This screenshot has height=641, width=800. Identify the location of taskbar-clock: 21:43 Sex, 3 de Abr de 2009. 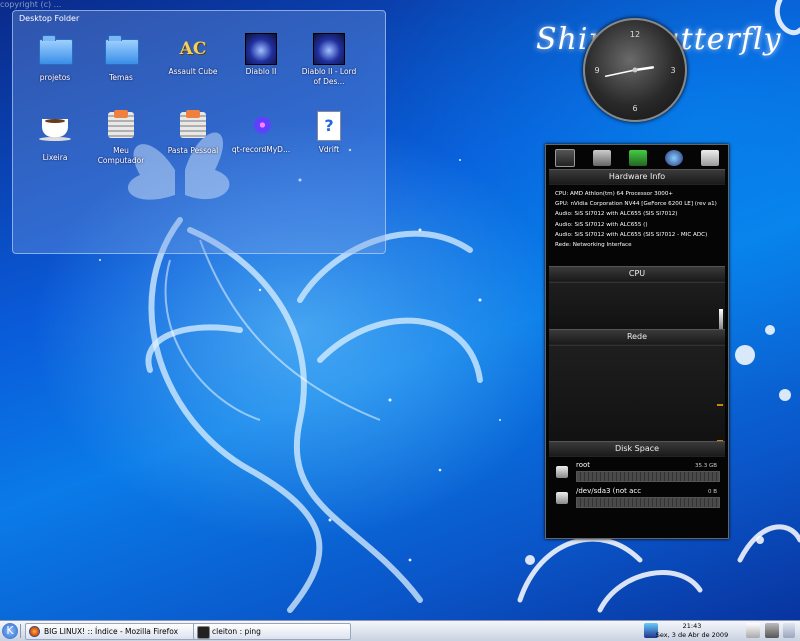
(692, 631).